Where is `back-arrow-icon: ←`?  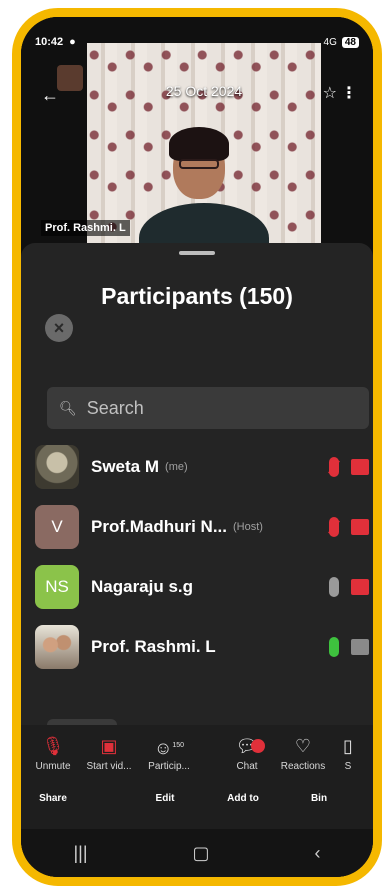
back-arrow-icon: ← is located at coordinates (50, 95).